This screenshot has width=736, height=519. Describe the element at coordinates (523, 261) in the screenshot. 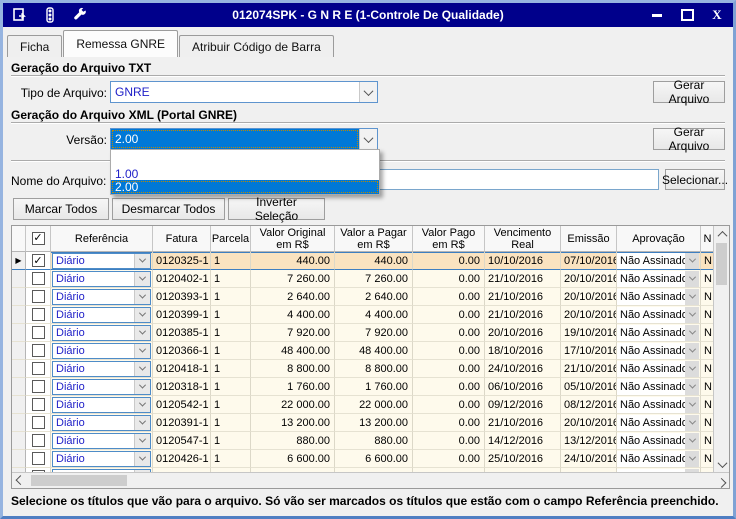

I see `vencimento-real-cell: 10/10/2016` at that location.